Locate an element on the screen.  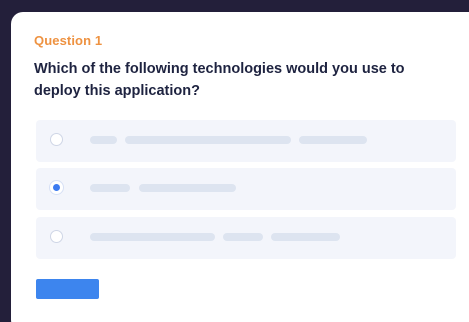
radio-button-selected is located at coordinates (56, 187).